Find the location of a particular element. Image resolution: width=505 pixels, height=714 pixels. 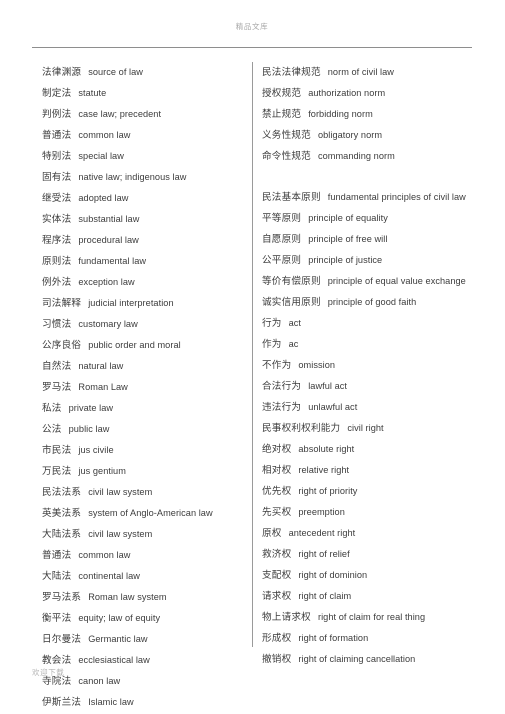

glossary-term-zh: 违法行为 is located at coordinates (282, 407).